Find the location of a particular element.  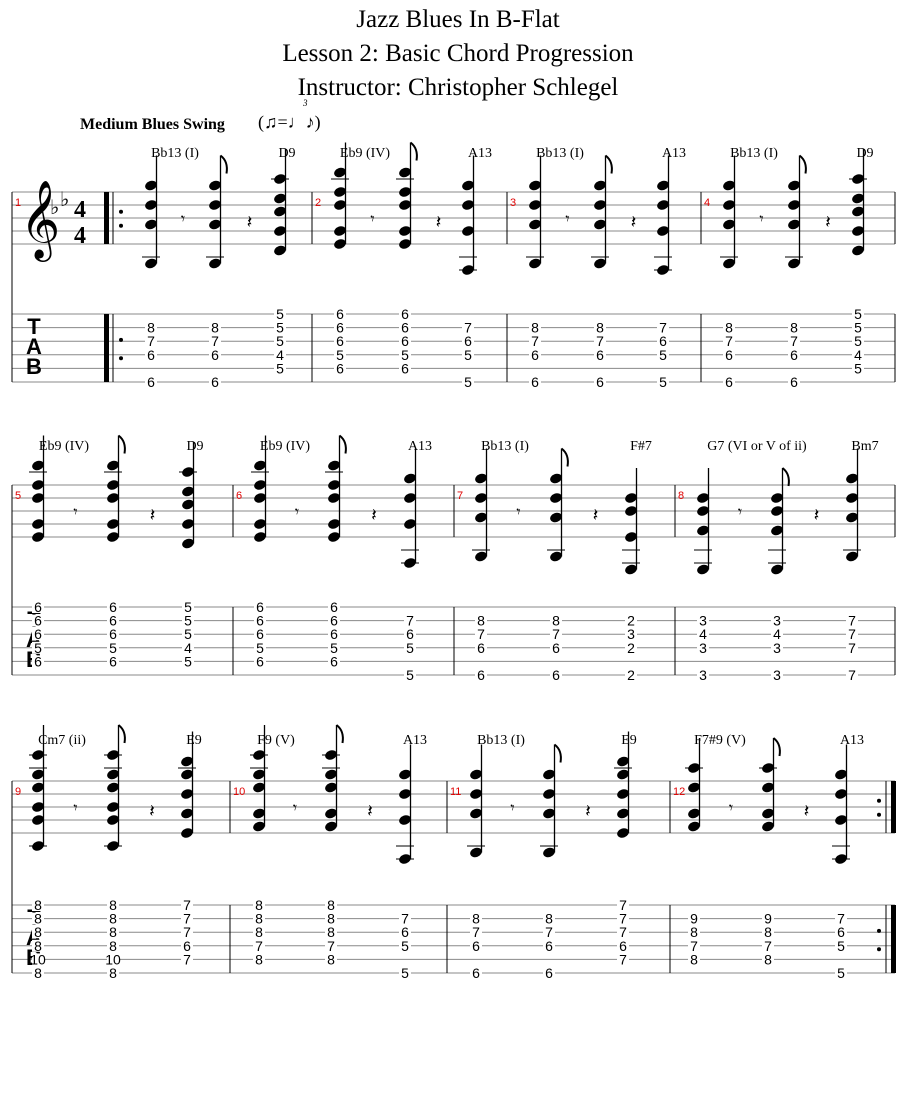

chord-name: F7#9 (V) is located at coordinates (720, 740).